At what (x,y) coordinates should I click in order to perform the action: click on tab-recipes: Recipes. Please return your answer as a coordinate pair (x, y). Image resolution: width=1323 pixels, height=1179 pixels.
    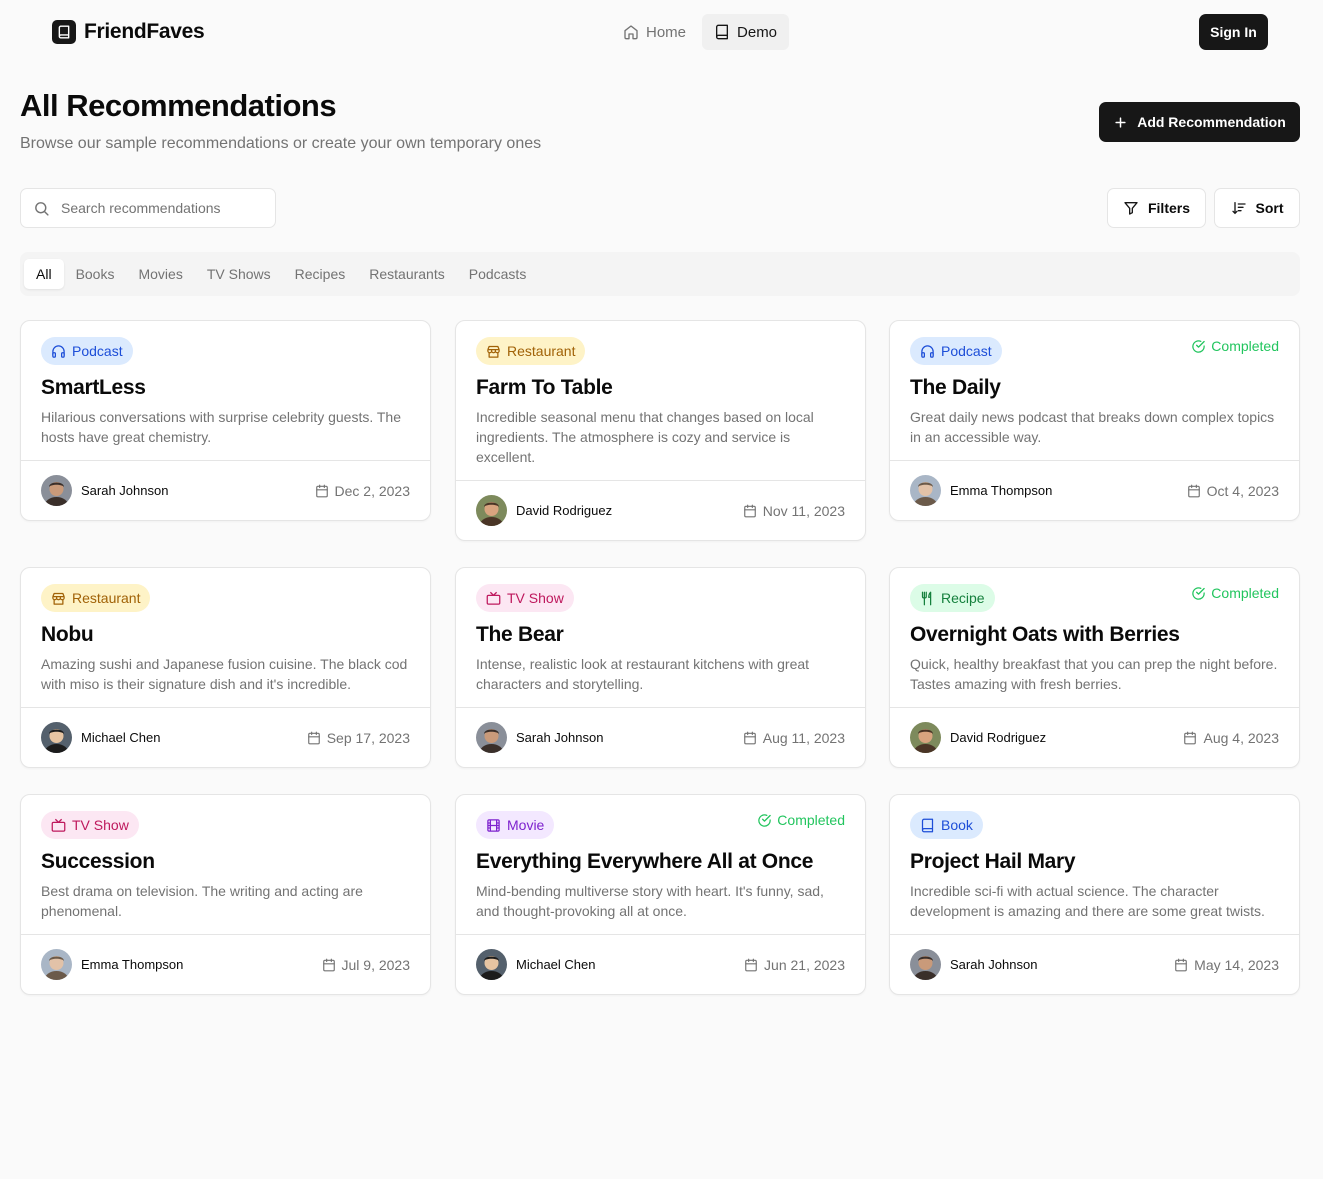
    Looking at the image, I should click on (320, 274).